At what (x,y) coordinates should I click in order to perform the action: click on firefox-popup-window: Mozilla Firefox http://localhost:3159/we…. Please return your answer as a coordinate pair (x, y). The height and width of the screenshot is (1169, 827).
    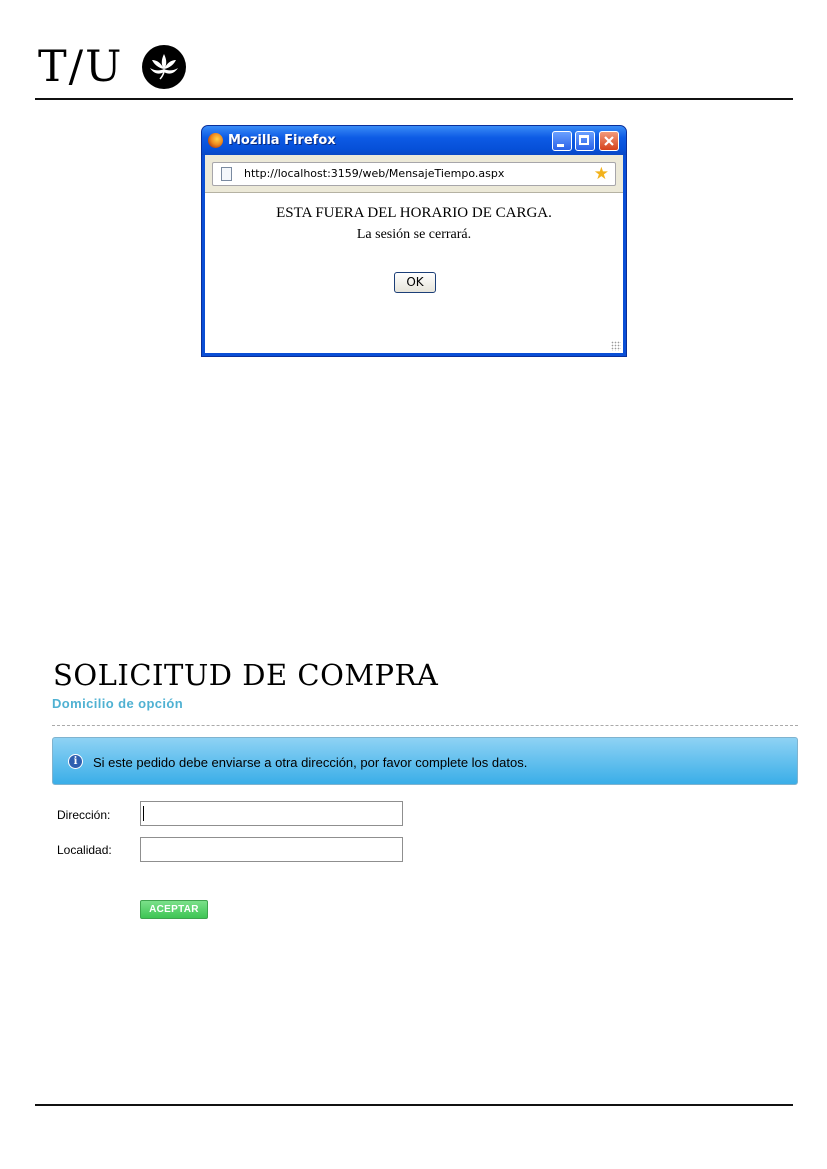
    Looking at the image, I should click on (414, 241).